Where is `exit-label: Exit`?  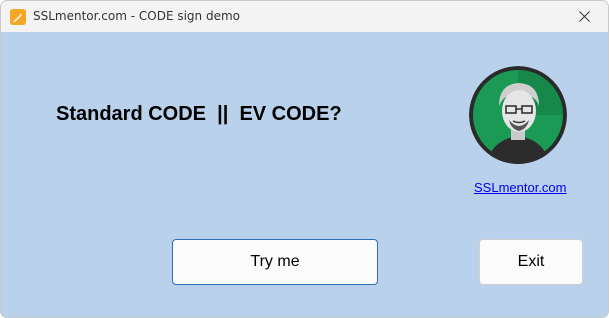 exit-label: Exit is located at coordinates (531, 261).